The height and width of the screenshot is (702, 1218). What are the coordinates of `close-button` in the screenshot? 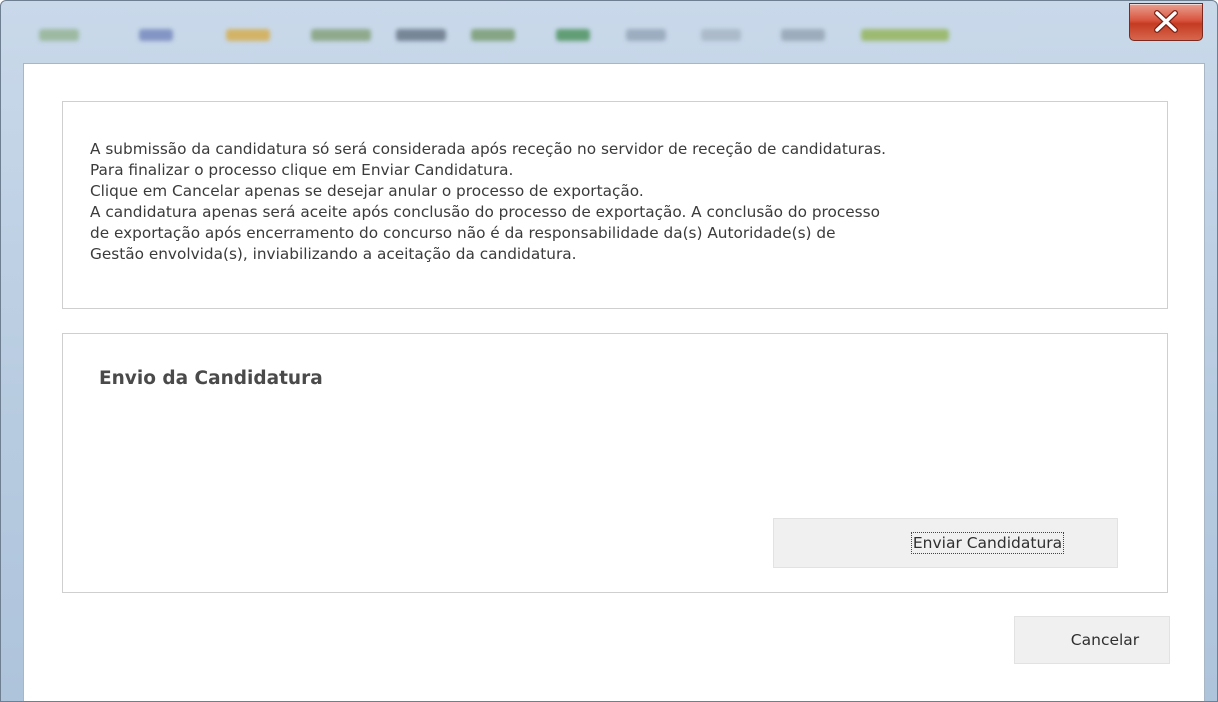 It's located at (1166, 22).